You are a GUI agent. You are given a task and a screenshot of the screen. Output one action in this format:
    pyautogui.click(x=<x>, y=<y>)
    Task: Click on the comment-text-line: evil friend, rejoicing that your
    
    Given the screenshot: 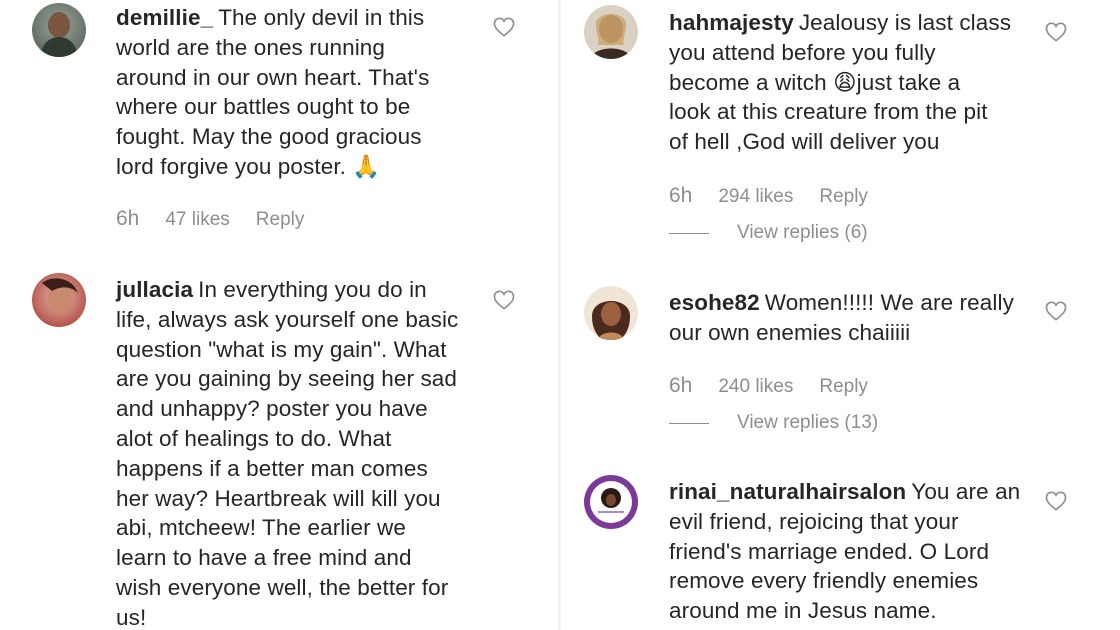 What is the action you would take?
    pyautogui.click(x=814, y=521)
    